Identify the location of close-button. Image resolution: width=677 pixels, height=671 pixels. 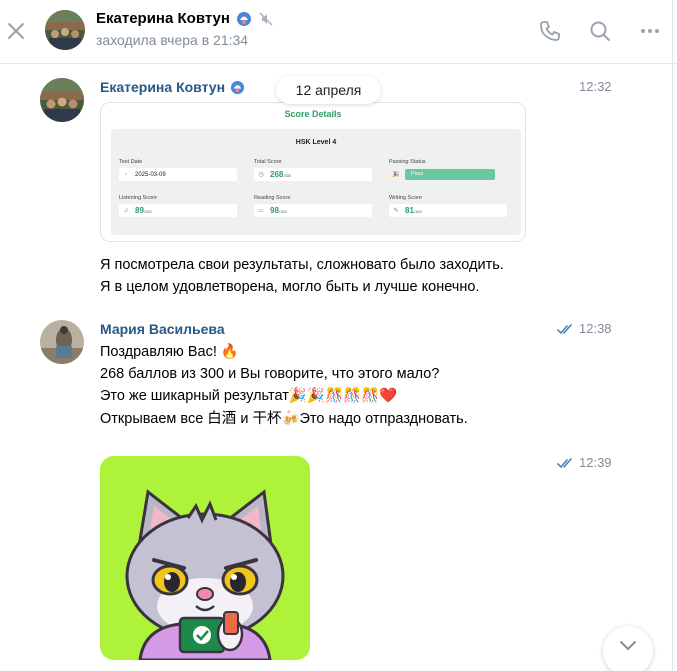
(16, 31).